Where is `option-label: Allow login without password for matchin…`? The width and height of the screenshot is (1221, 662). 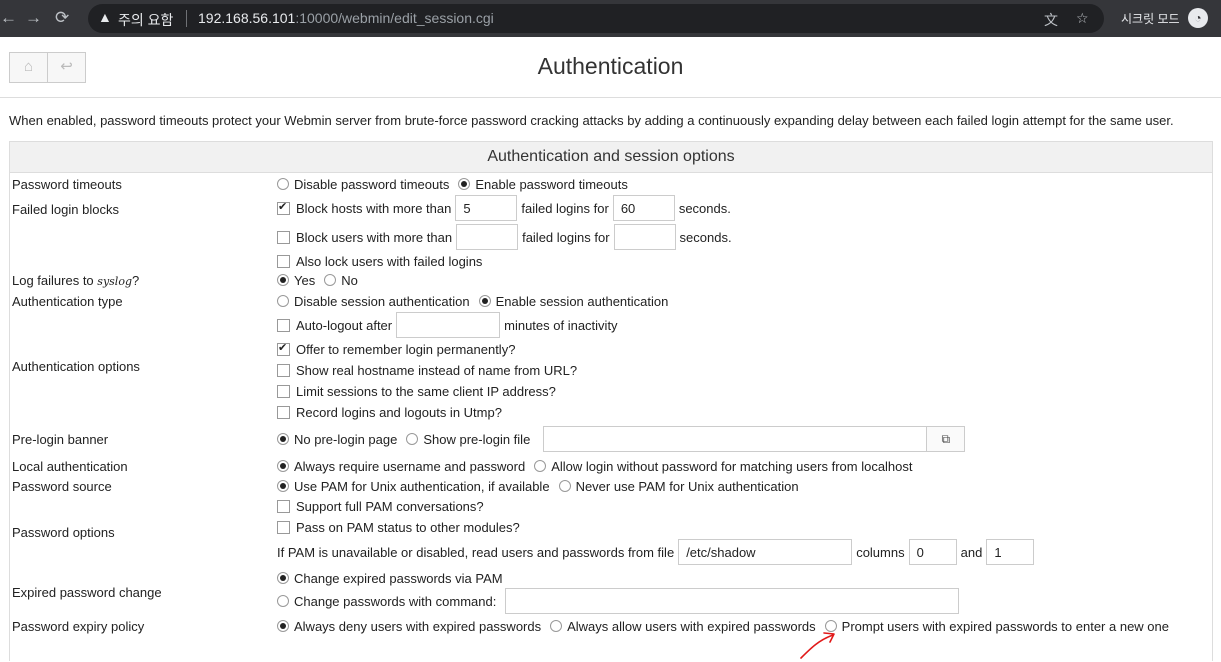 option-label: Allow login without password for matchin… is located at coordinates (732, 466).